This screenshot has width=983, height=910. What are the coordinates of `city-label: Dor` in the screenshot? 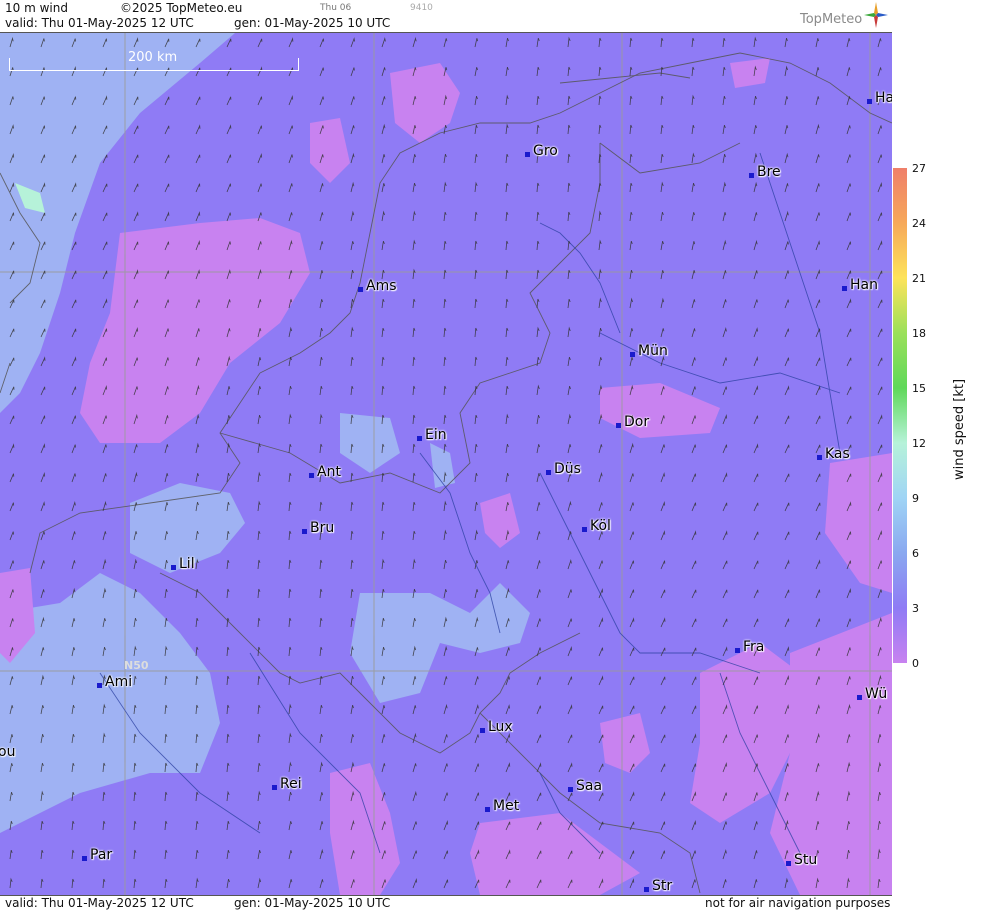 It's located at (632, 422).